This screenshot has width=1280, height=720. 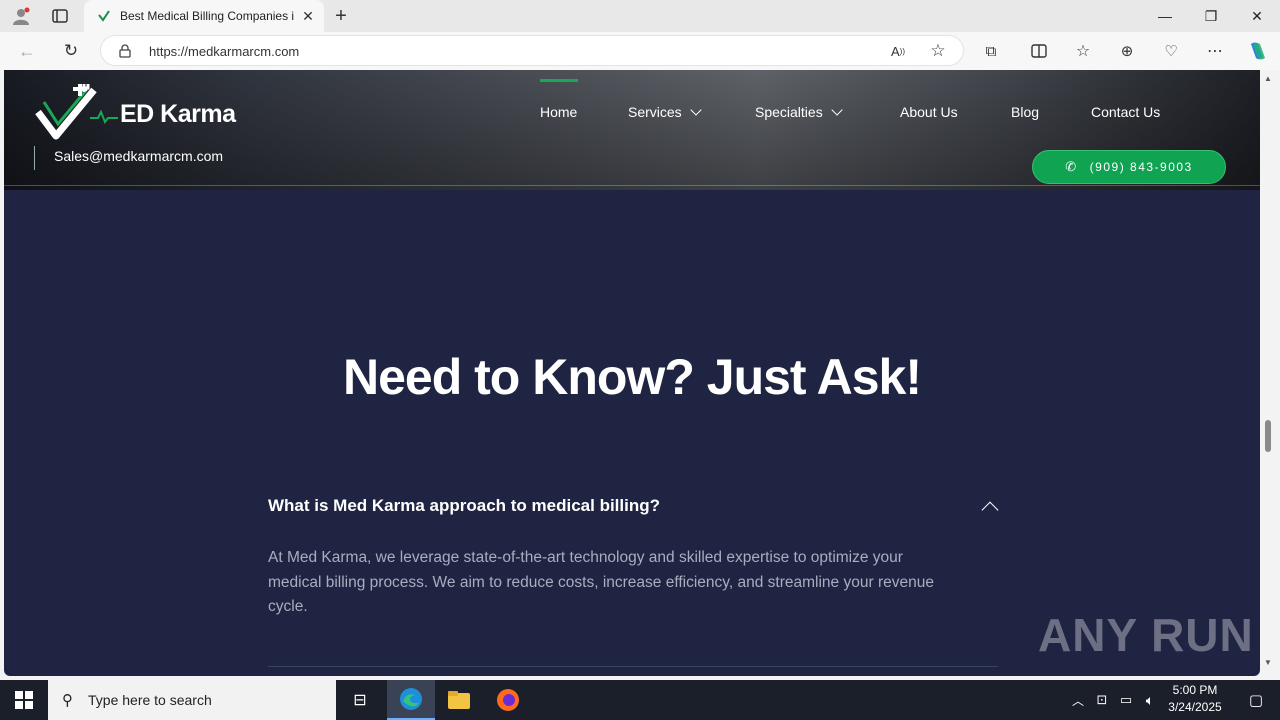 I want to click on clock-date: 3/24/2025, so click(x=1195, y=707).